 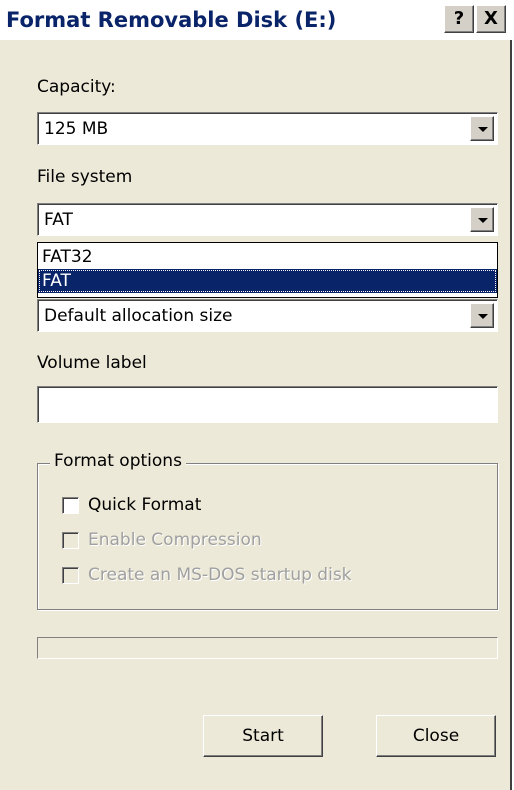 I want to click on title-bar: Format Removable Disk (E:) ? X, so click(x=256, y=20).